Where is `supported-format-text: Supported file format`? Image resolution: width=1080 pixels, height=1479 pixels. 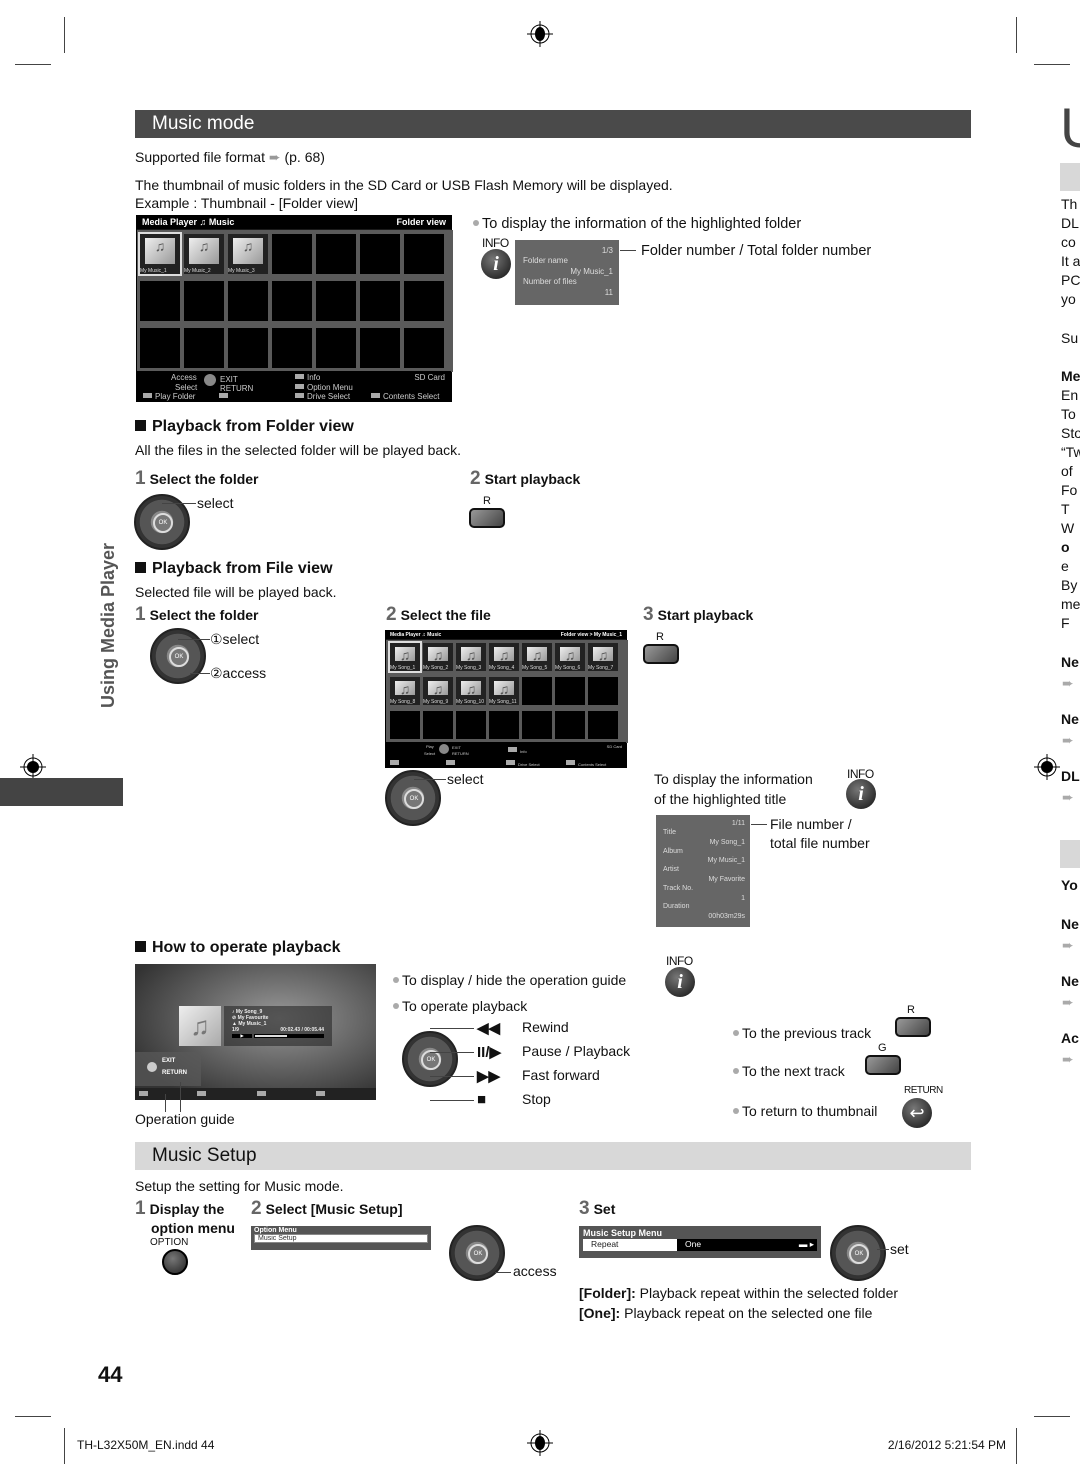 supported-format-text: Supported file format is located at coordinates (200, 157).